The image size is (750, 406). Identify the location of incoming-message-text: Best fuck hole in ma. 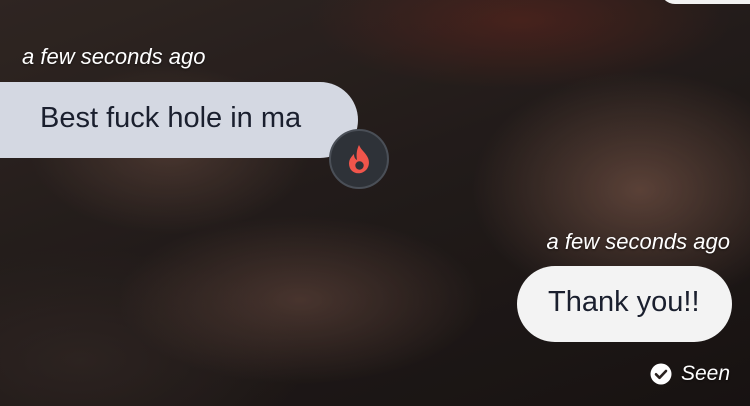
(171, 118).